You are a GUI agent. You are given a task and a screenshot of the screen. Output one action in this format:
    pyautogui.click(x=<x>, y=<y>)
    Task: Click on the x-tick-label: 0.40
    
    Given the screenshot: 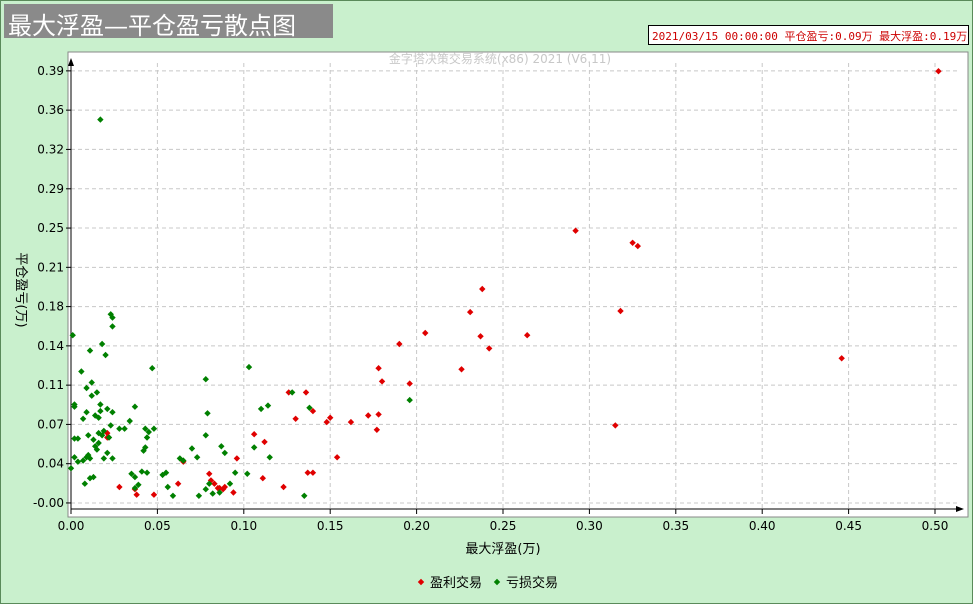 What is the action you would take?
    pyautogui.click(x=762, y=526)
    